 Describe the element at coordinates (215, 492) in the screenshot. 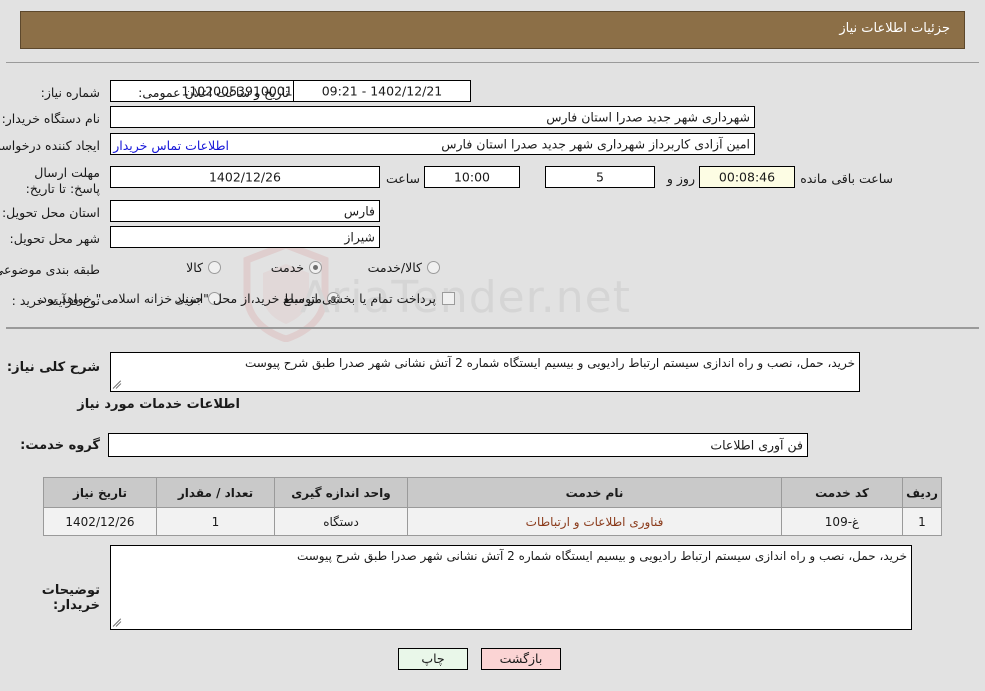

I see `col-quantity: تعداد / مقدار` at that location.